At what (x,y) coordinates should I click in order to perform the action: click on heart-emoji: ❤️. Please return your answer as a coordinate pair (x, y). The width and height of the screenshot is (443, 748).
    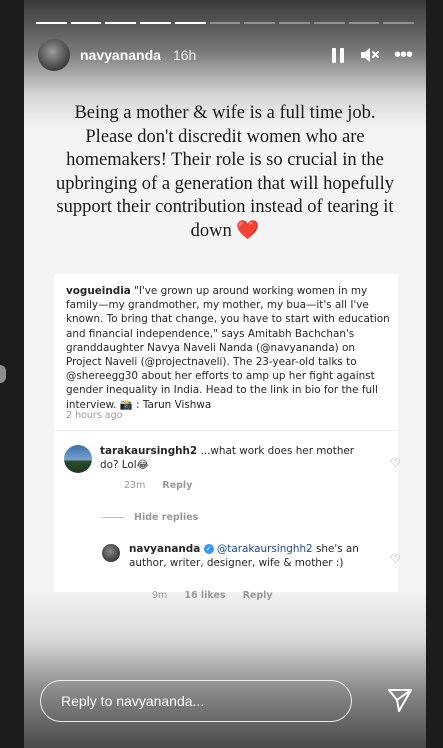
    Looking at the image, I should click on (248, 230).